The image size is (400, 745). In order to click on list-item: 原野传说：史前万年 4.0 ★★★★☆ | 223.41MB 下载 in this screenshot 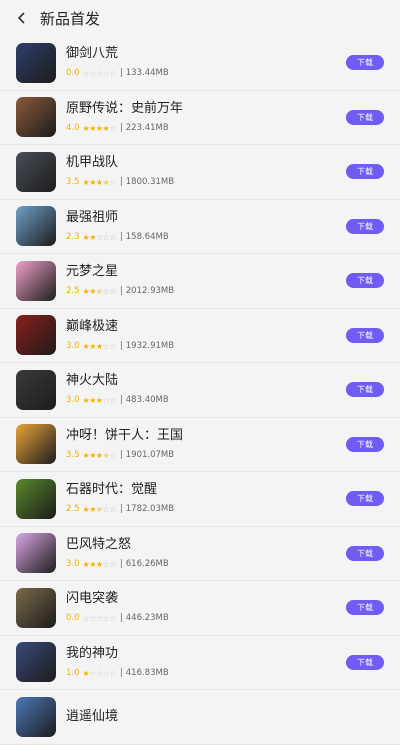, I will do `click(200, 118)`.